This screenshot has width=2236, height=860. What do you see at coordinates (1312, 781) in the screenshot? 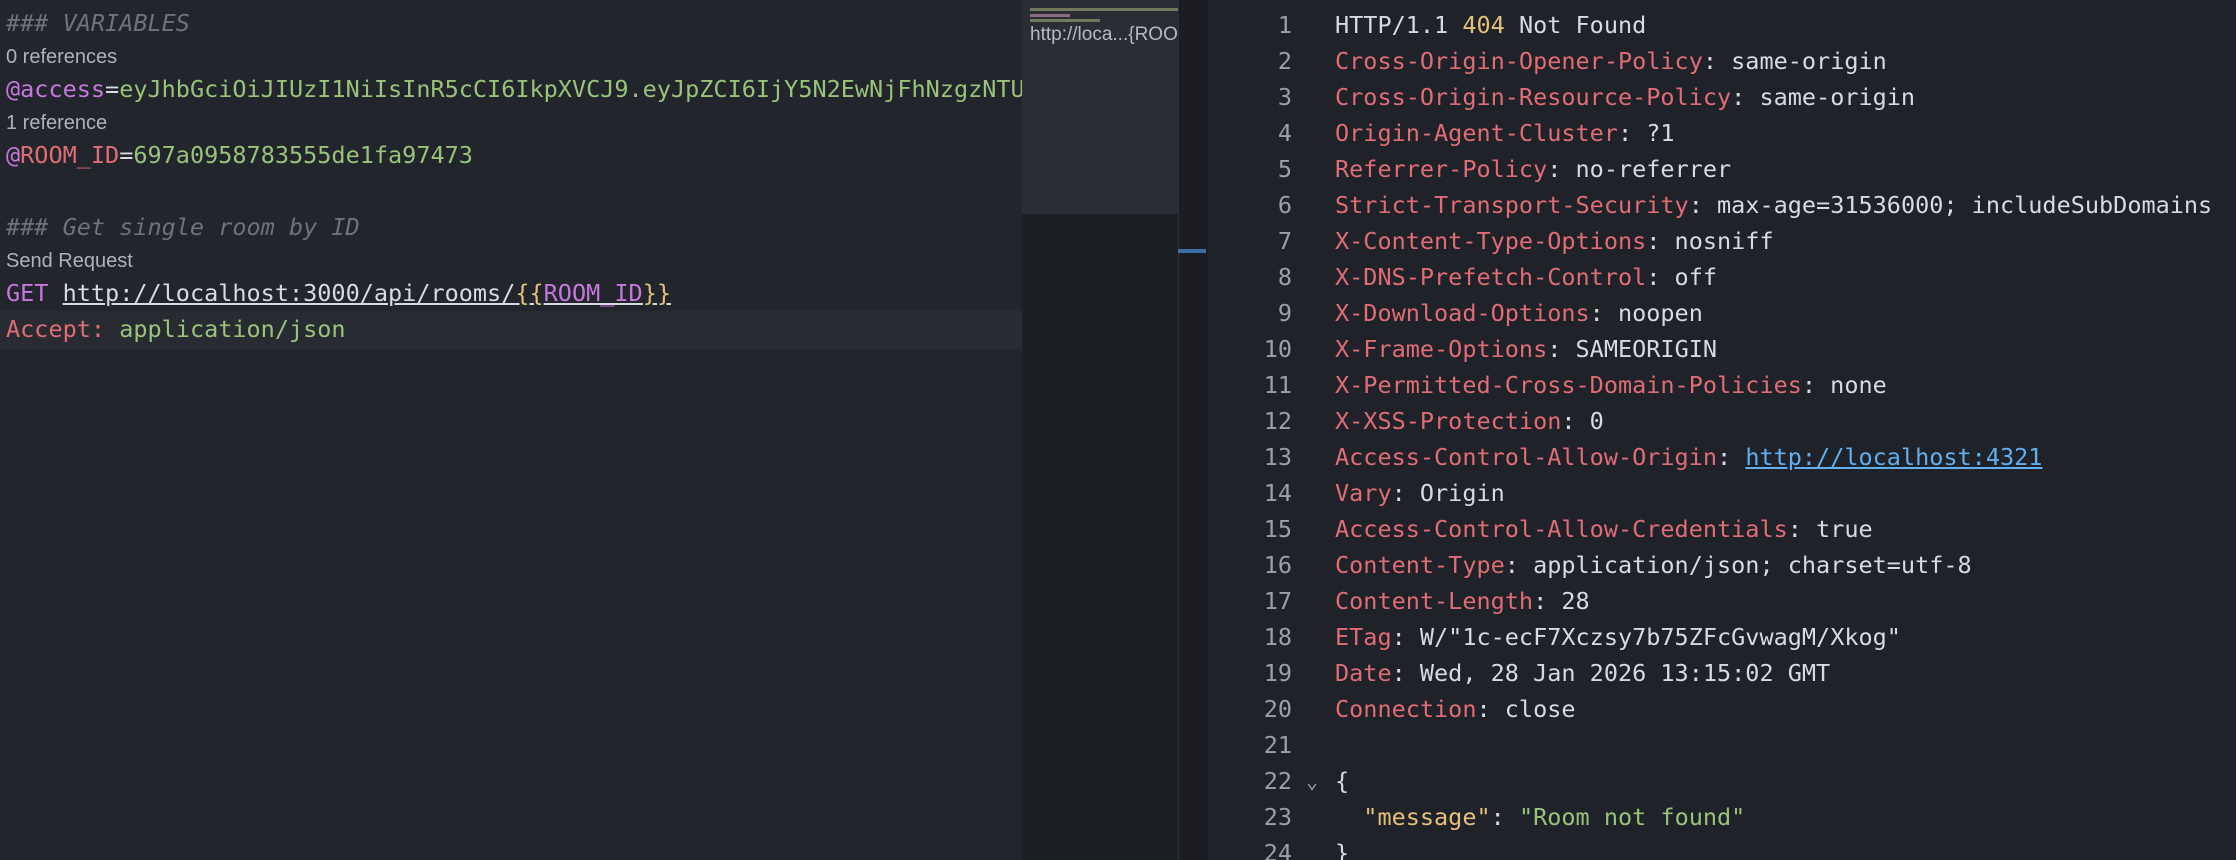
I see `fold-chevron-icon: ⌄` at bounding box center [1312, 781].